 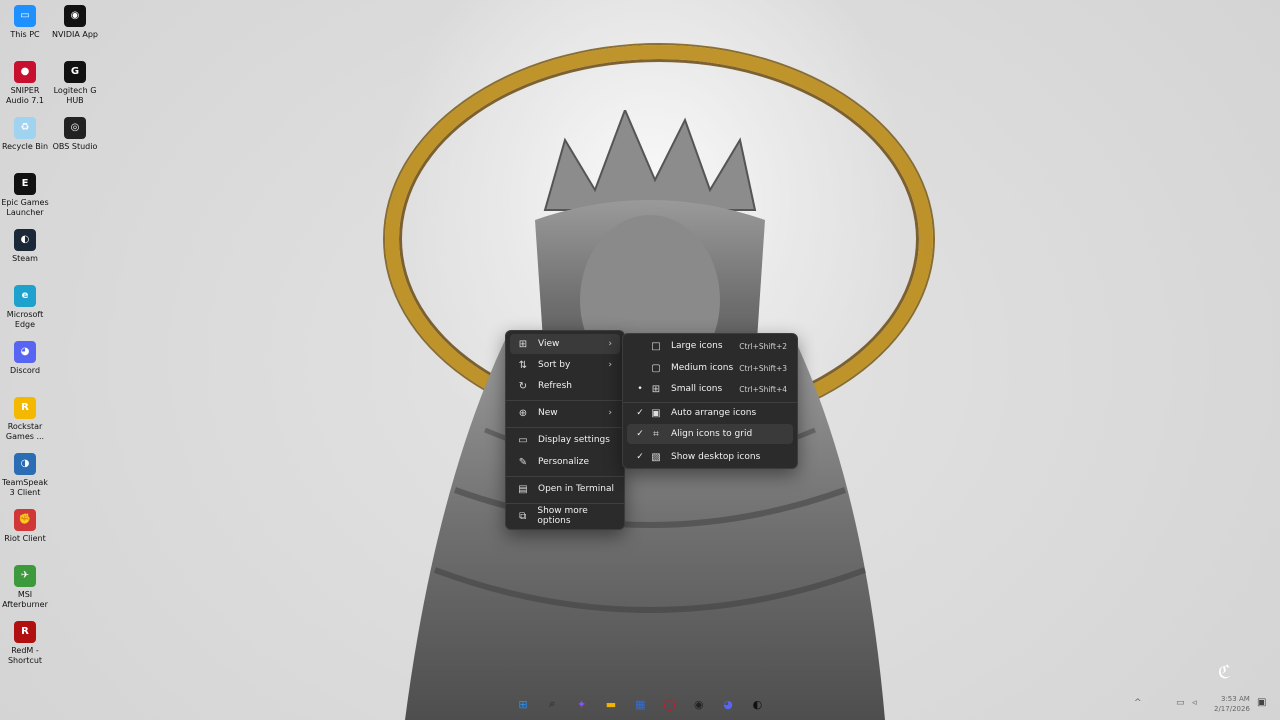 What do you see at coordinates (25, 538) in the screenshot?
I see `desktop-icon-label: Riot Client` at bounding box center [25, 538].